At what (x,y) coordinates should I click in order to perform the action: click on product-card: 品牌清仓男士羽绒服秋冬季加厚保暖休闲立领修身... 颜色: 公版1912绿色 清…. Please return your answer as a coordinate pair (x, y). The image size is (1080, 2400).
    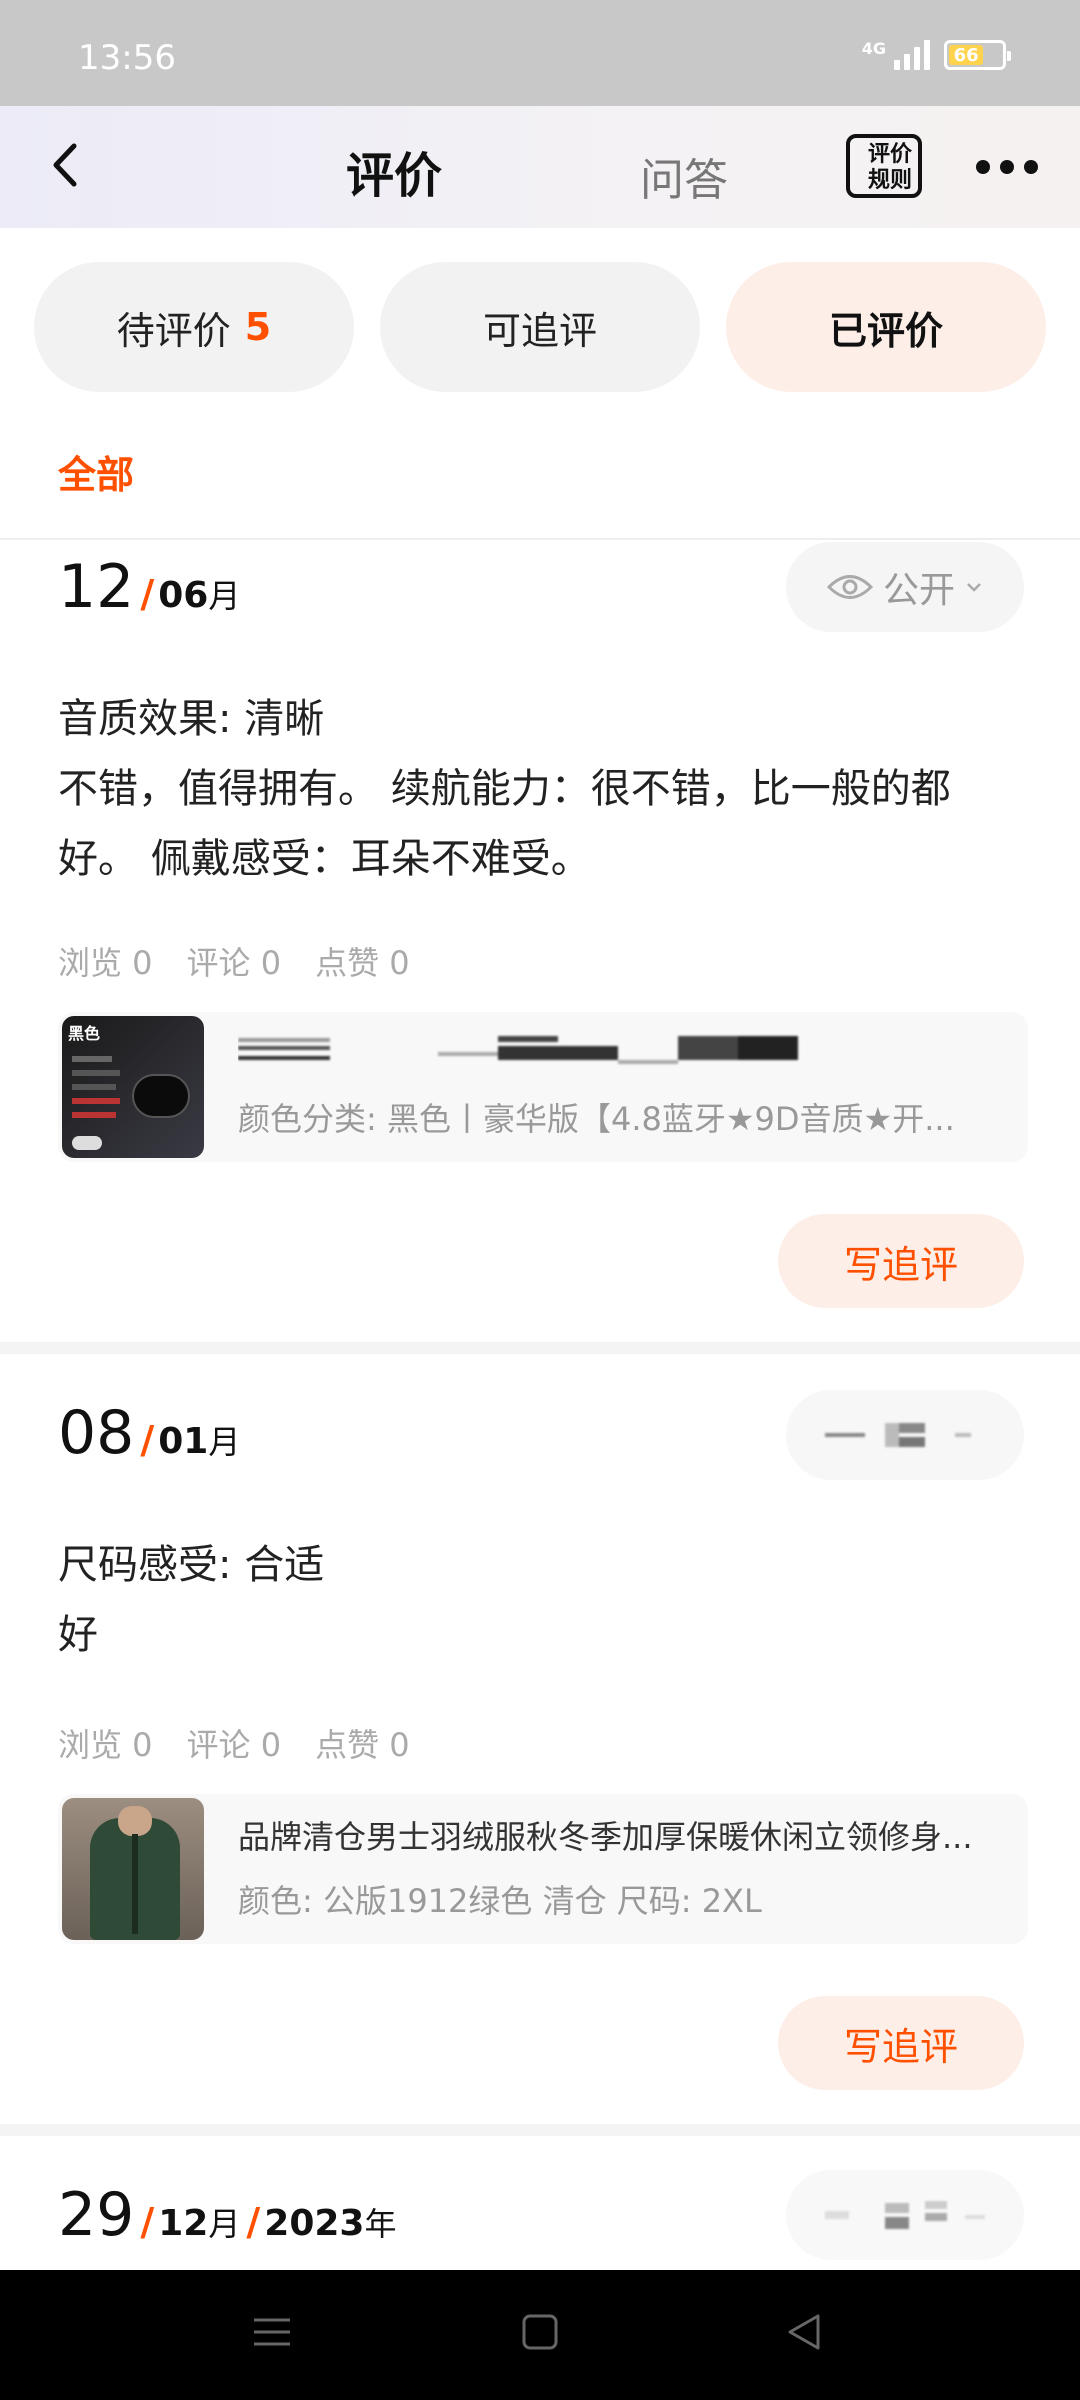
    Looking at the image, I should click on (543, 1869).